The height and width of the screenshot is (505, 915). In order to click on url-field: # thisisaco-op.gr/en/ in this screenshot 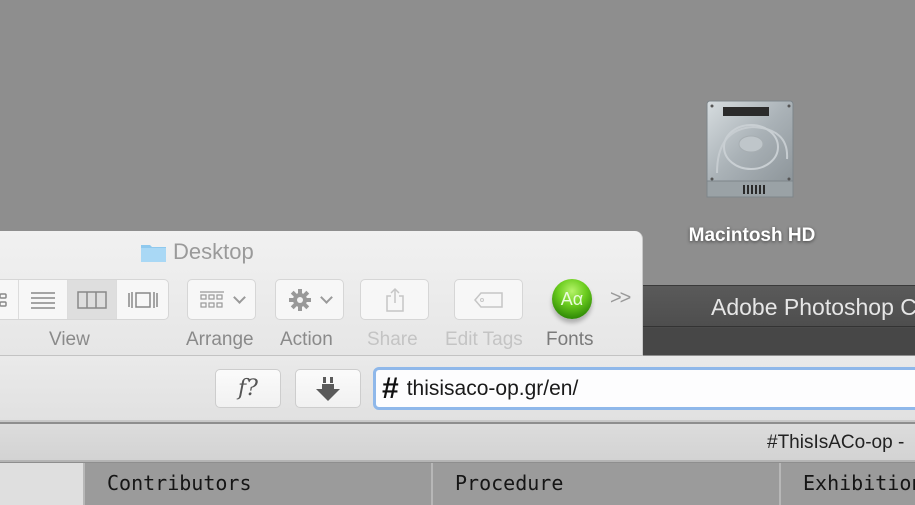, I will do `click(644, 388)`.